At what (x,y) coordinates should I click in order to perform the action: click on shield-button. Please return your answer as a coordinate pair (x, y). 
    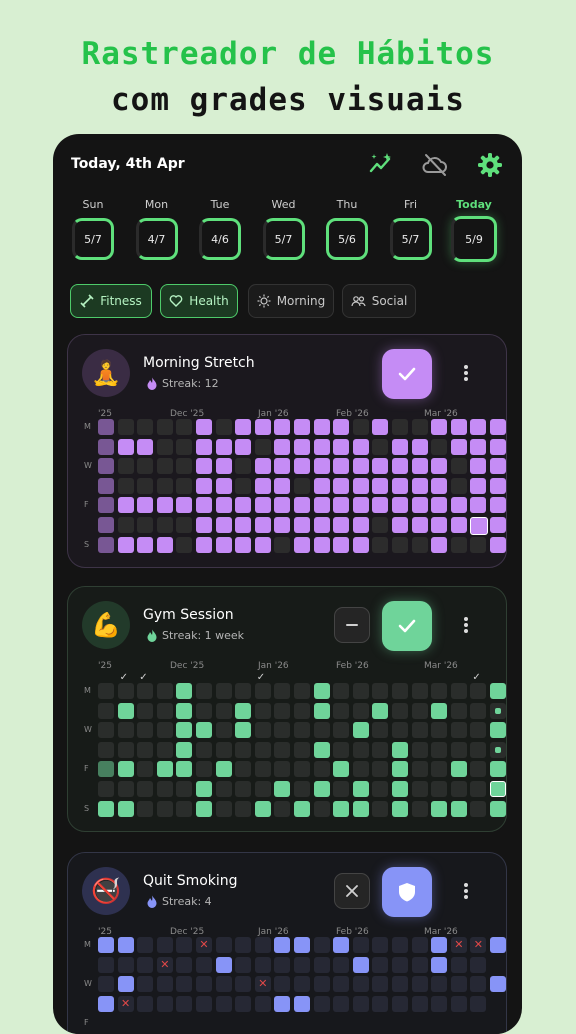
    Looking at the image, I should click on (407, 892).